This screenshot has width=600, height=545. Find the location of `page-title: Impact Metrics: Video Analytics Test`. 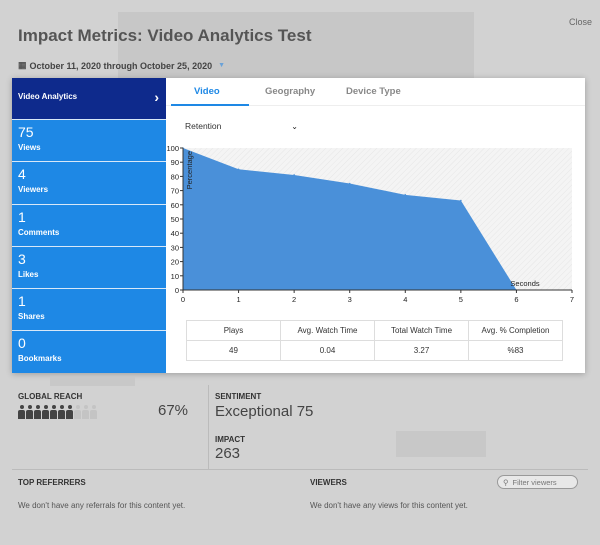

page-title: Impact Metrics: Video Analytics Test is located at coordinates (165, 35).